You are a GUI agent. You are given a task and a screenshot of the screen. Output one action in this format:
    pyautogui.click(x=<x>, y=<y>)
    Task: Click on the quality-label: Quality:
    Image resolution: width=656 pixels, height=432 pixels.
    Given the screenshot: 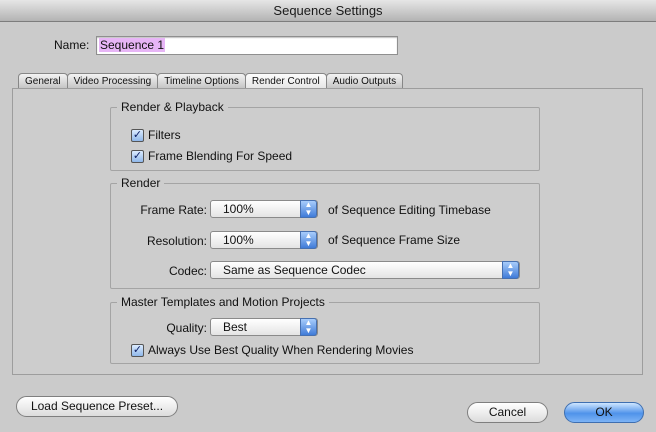 What is the action you would take?
    pyautogui.click(x=186, y=328)
    